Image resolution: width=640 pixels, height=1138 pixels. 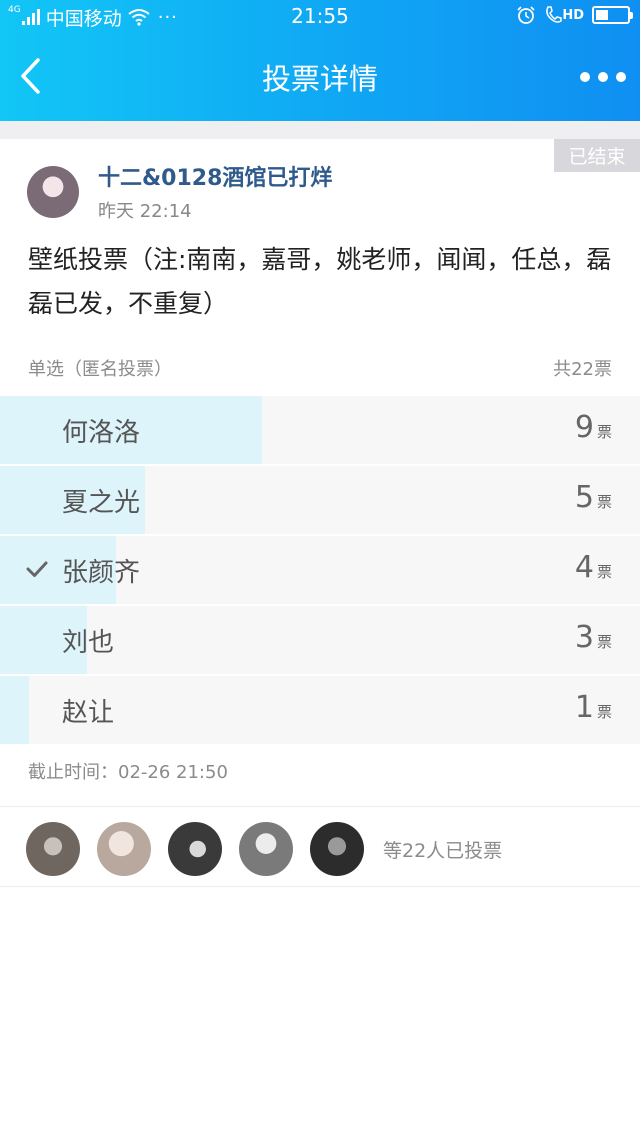 What do you see at coordinates (320, 500) in the screenshot?
I see `vote-option: 夏之光 5票` at bounding box center [320, 500].